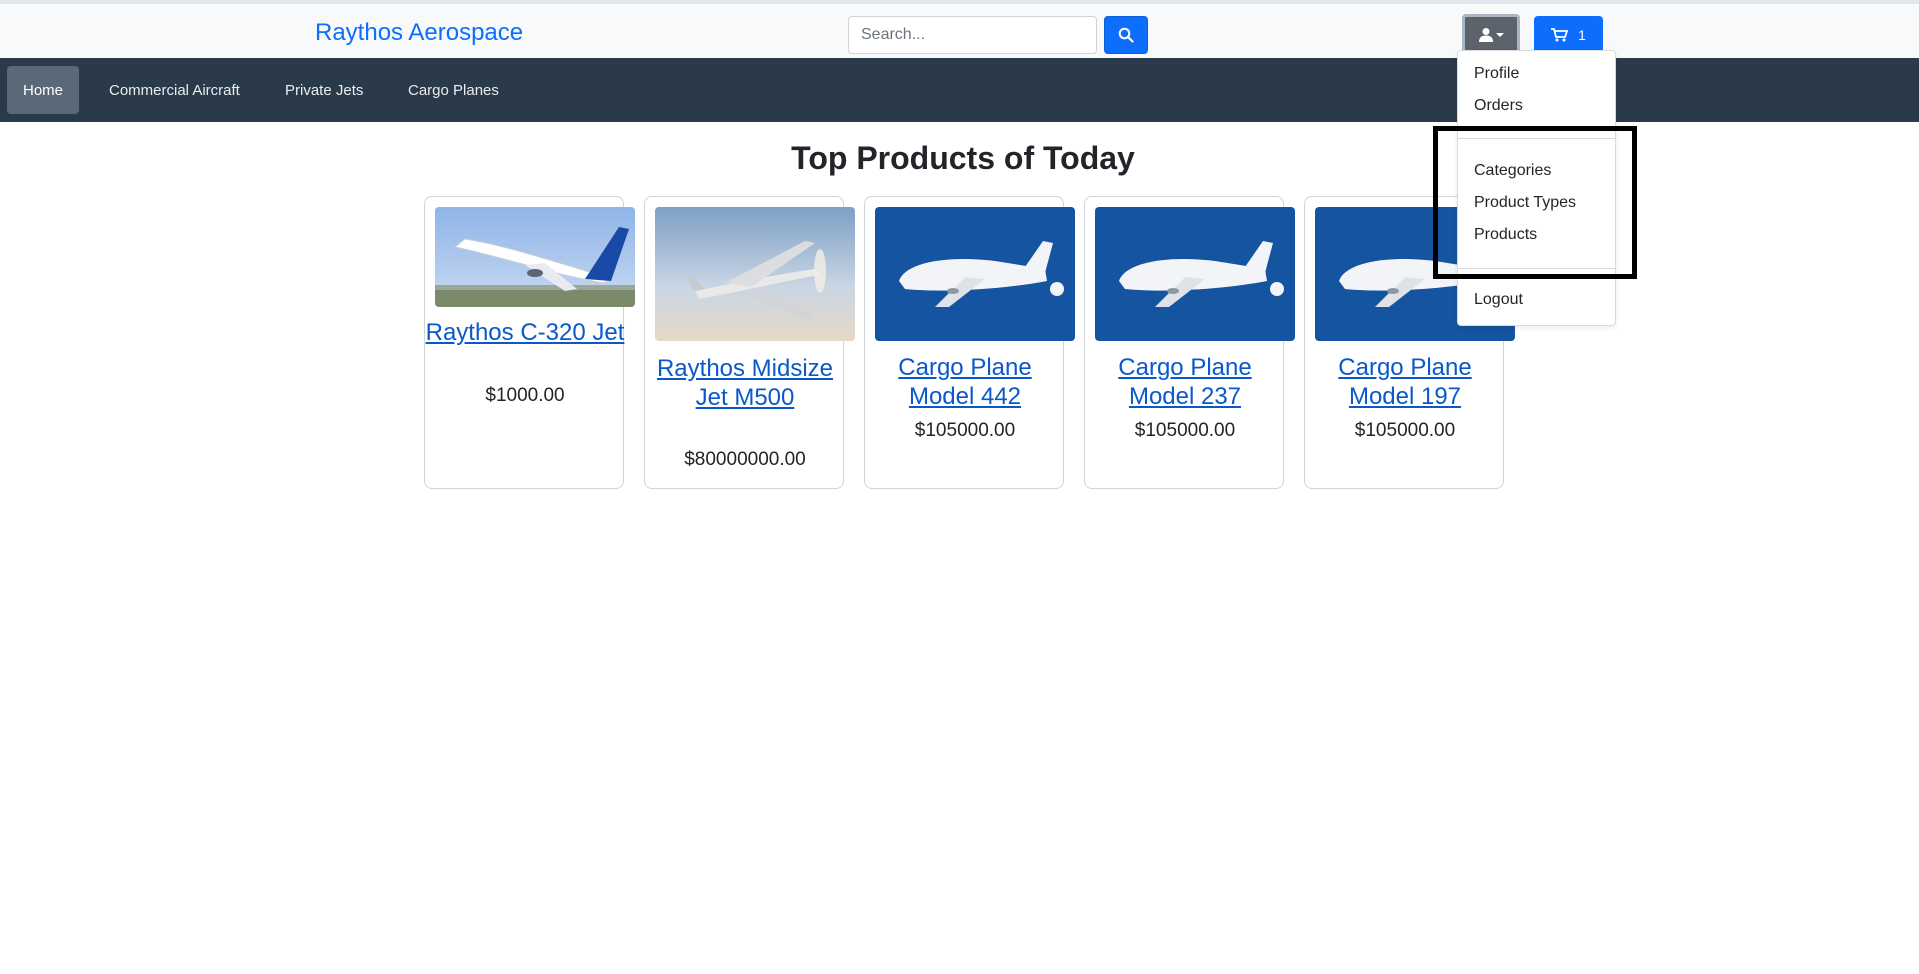 This screenshot has width=1919, height=974. Describe the element at coordinates (749, 342) in the screenshot. I see `product-card: Raythos Midsize Jet M500 $80000000.00` at that location.